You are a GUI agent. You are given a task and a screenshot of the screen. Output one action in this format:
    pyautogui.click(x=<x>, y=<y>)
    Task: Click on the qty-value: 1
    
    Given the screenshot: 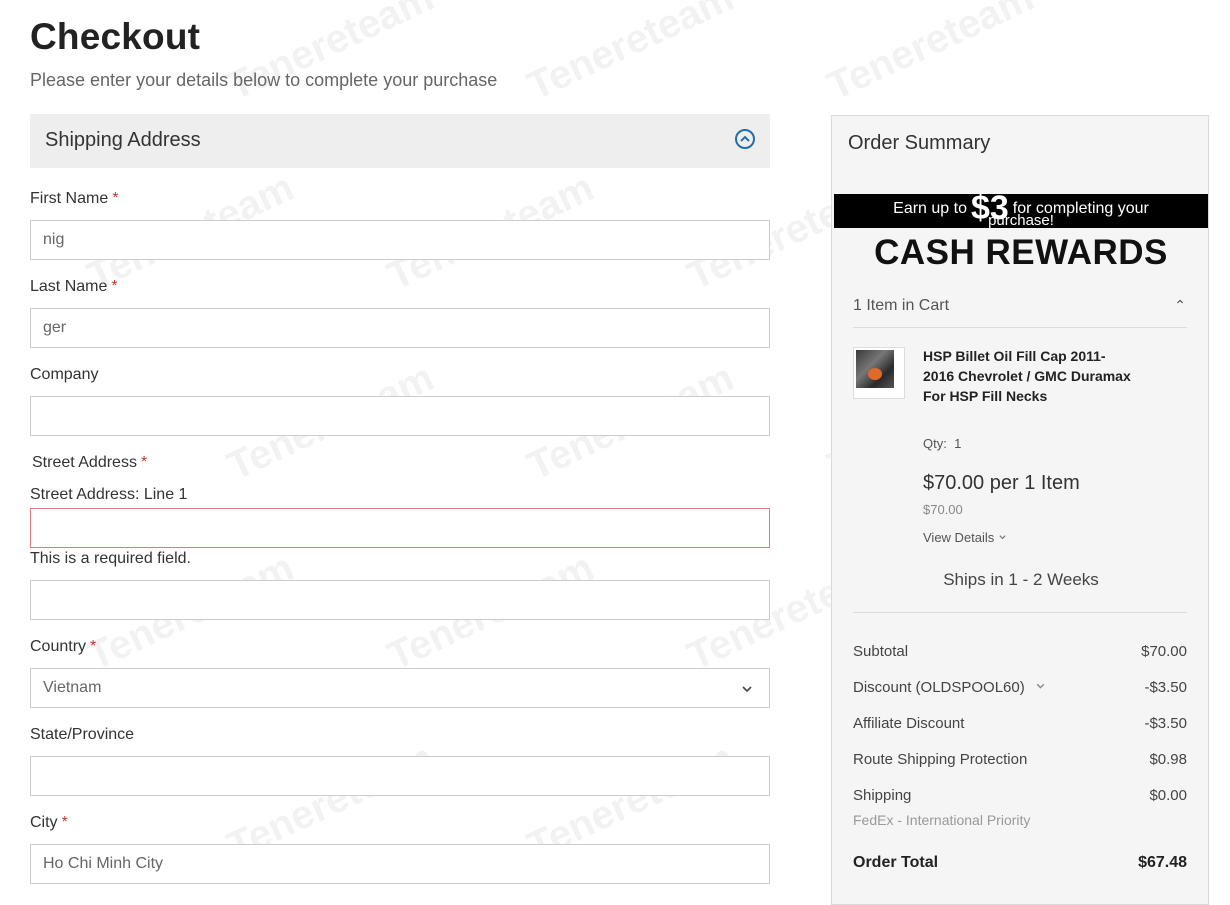 What is the action you would take?
    pyautogui.click(x=958, y=443)
    